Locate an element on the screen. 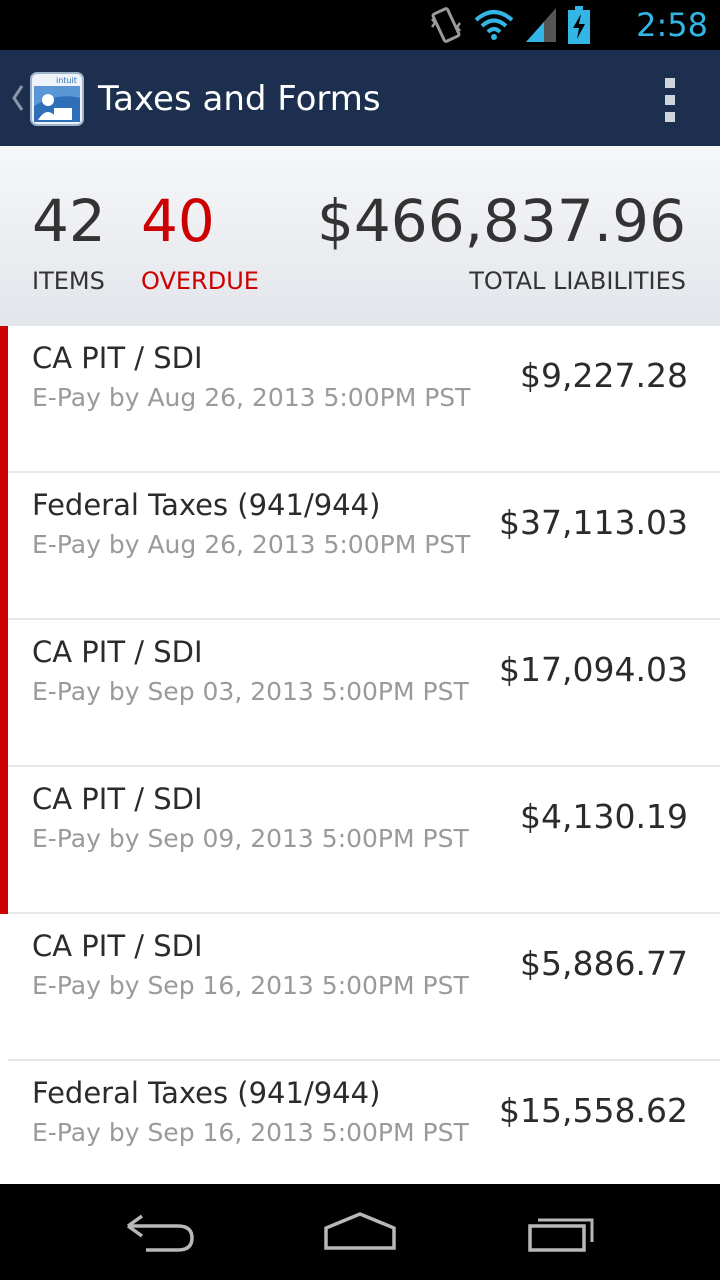  logo-wordmark: intuit is located at coordinates (66, 80).